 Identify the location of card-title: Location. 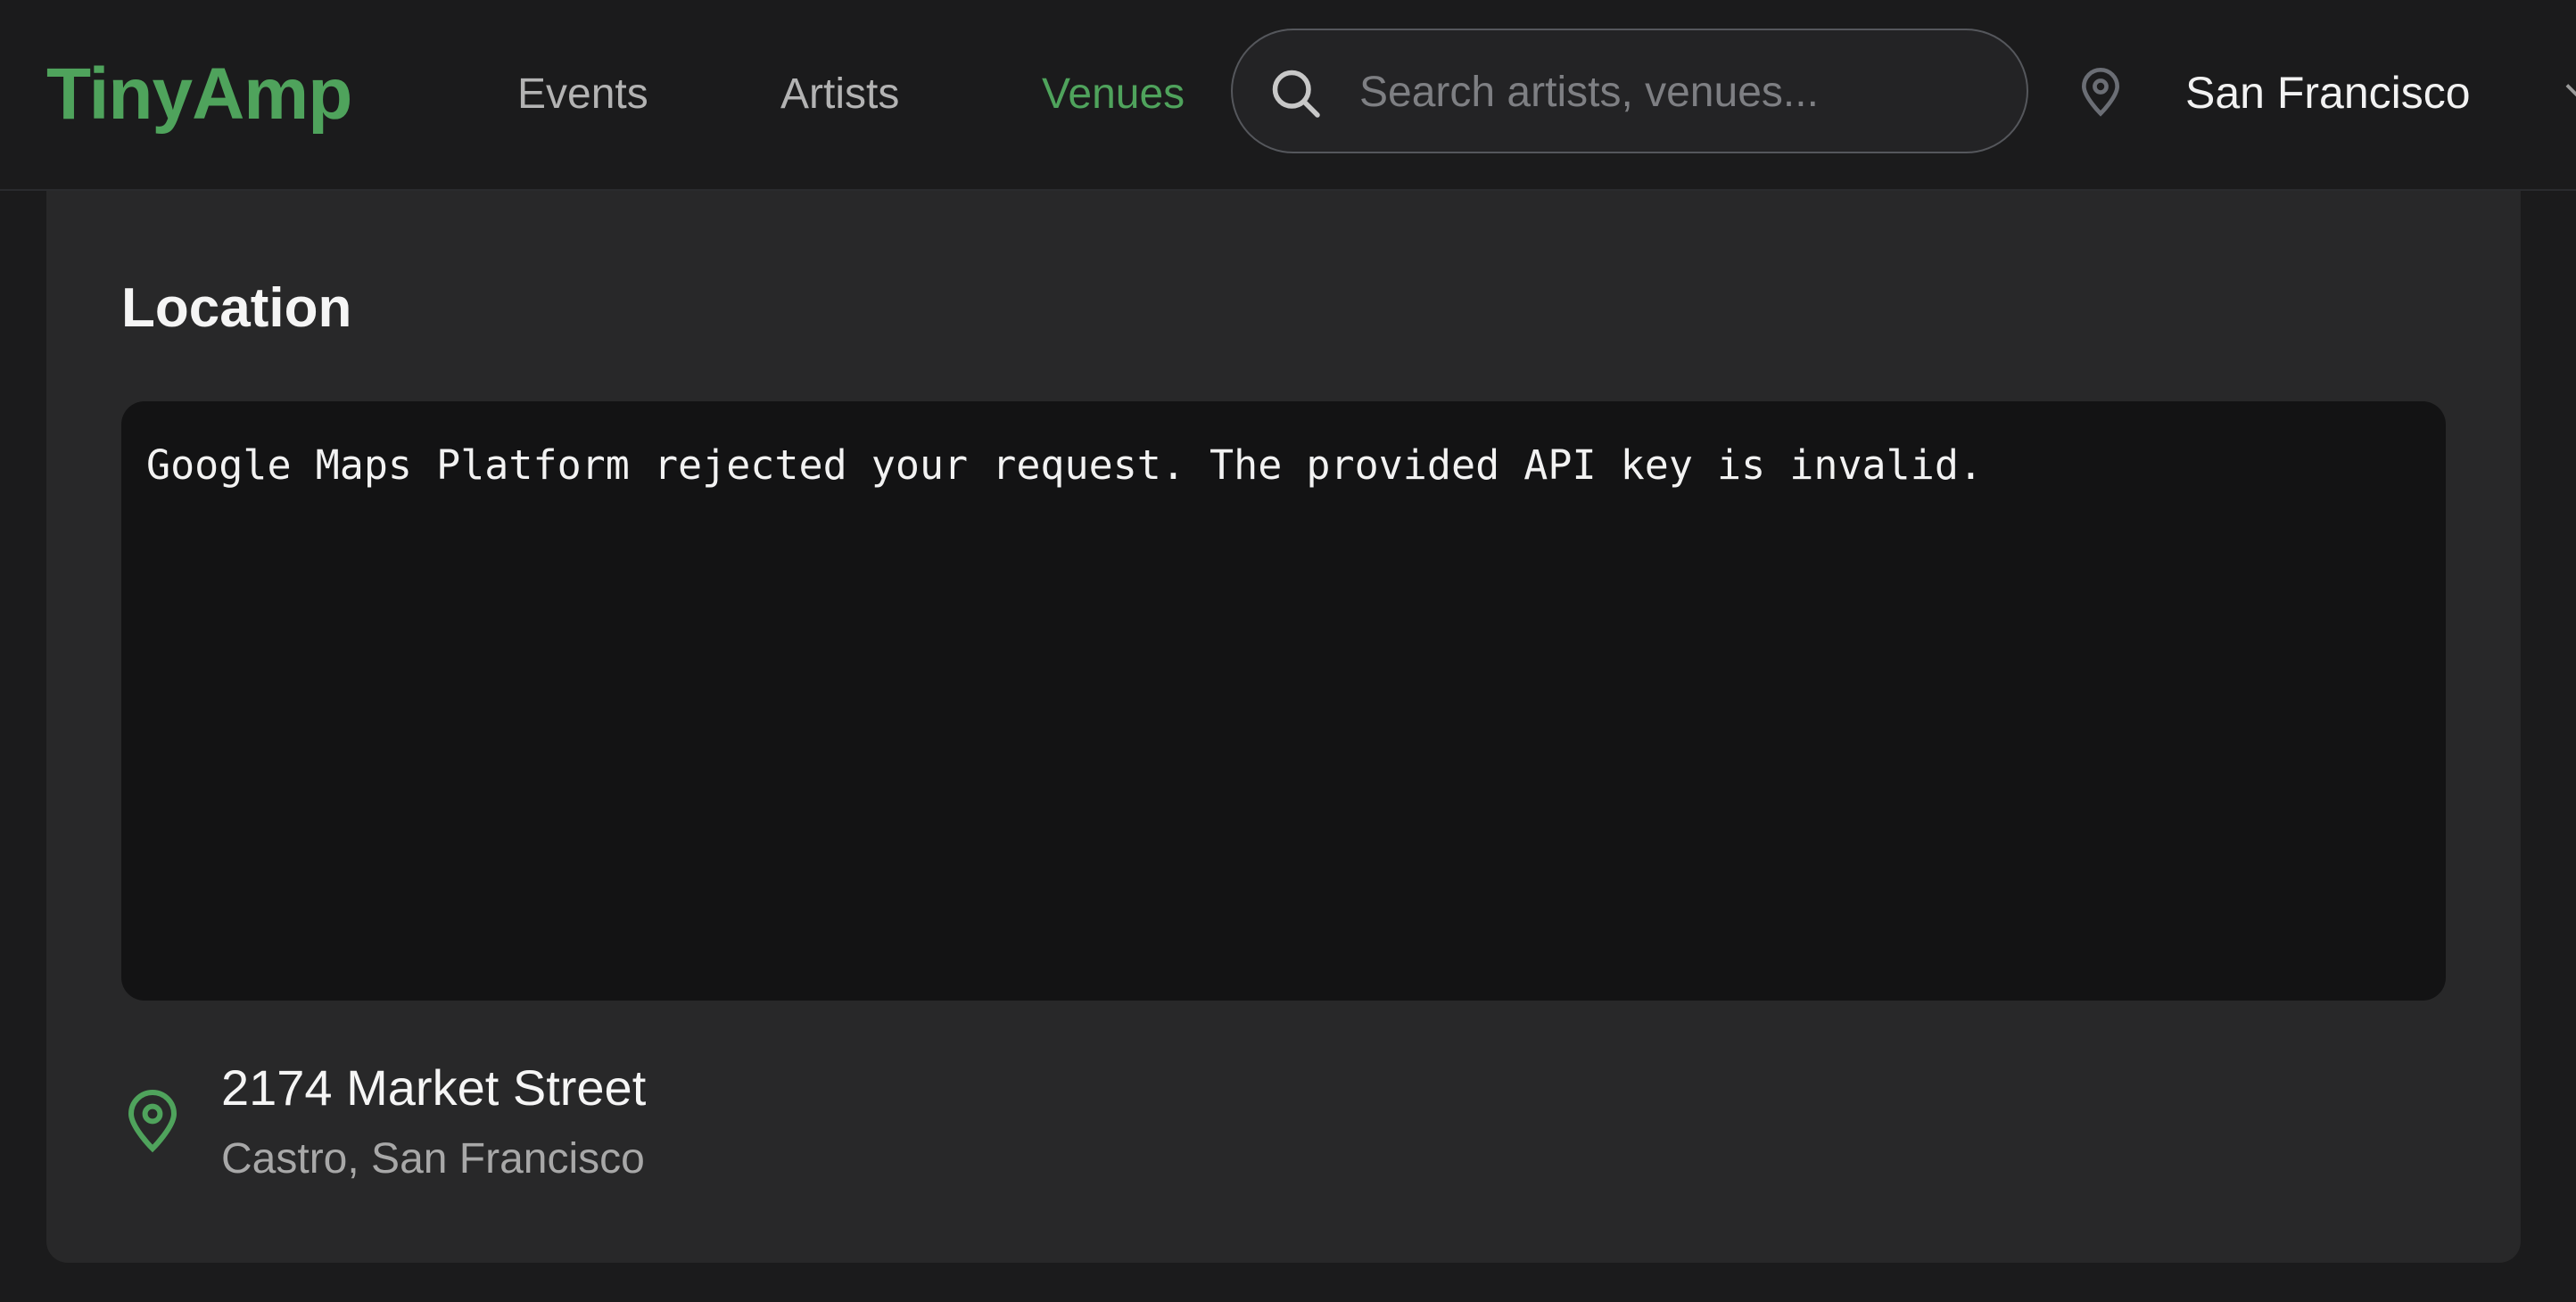
(237, 308).